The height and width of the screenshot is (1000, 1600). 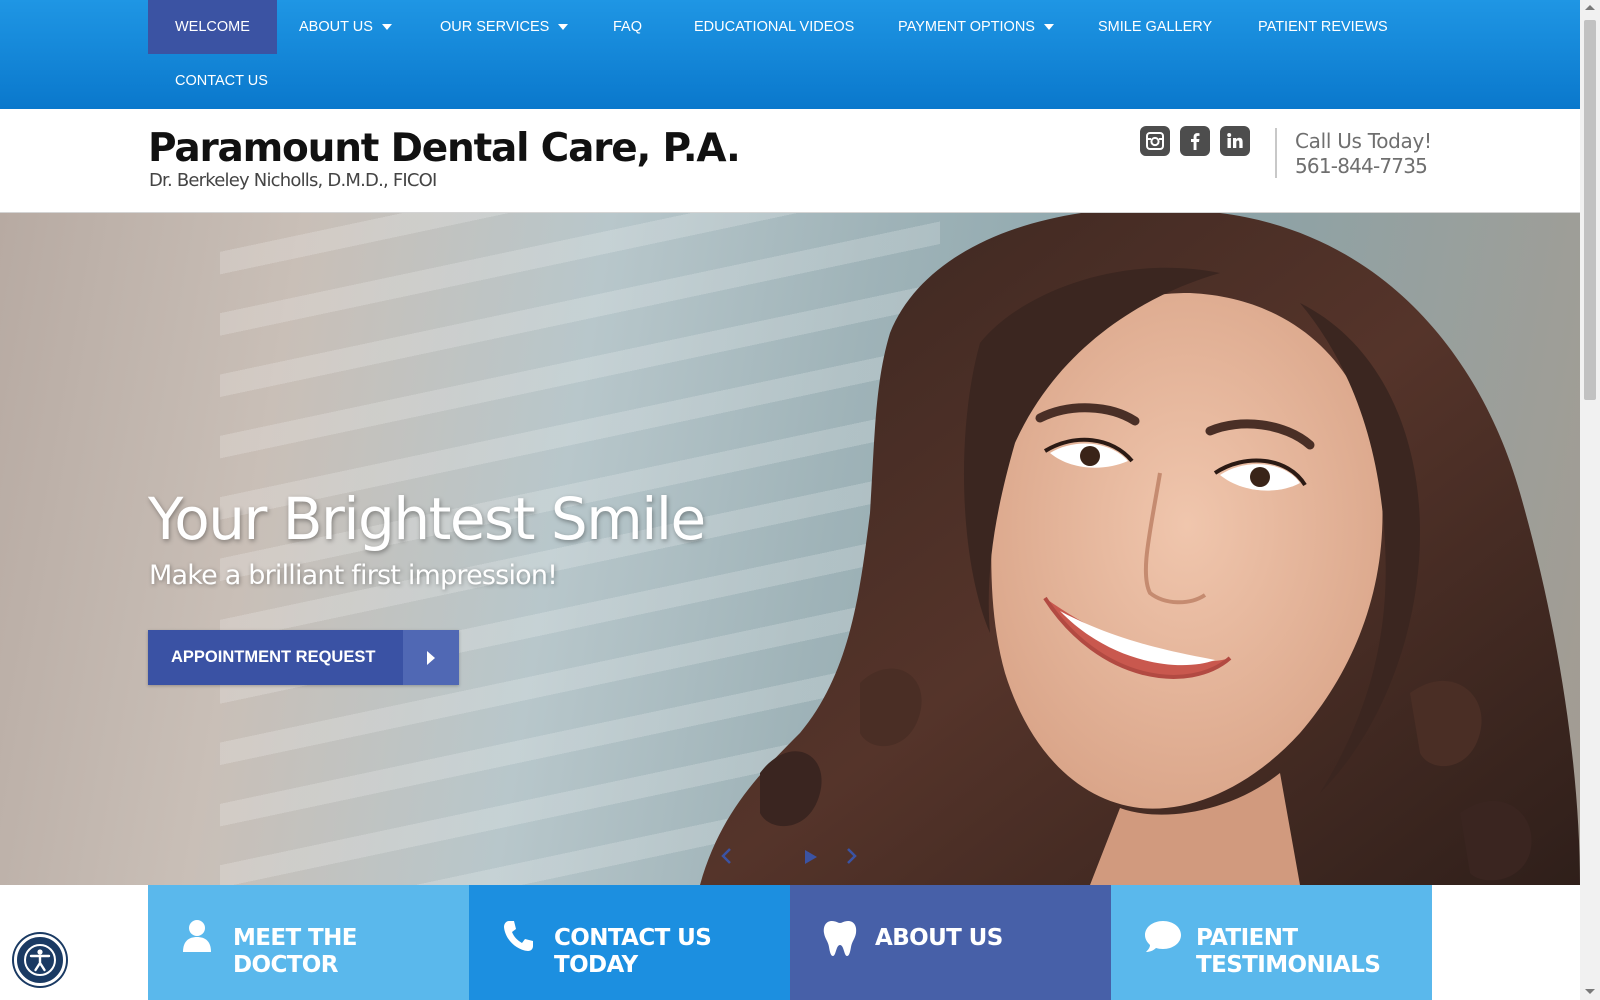 I want to click on nav-label: PAYMENT OPTIONS, so click(x=966, y=27).